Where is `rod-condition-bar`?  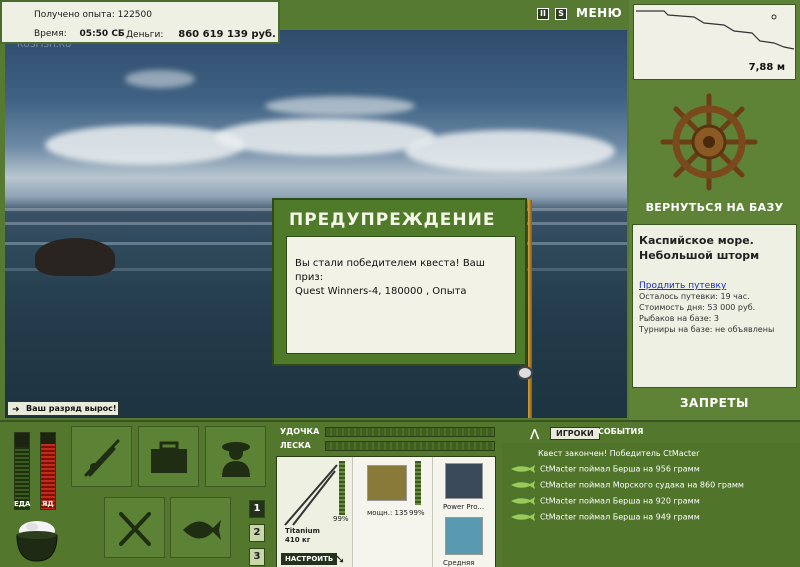 rod-condition-bar is located at coordinates (342, 488).